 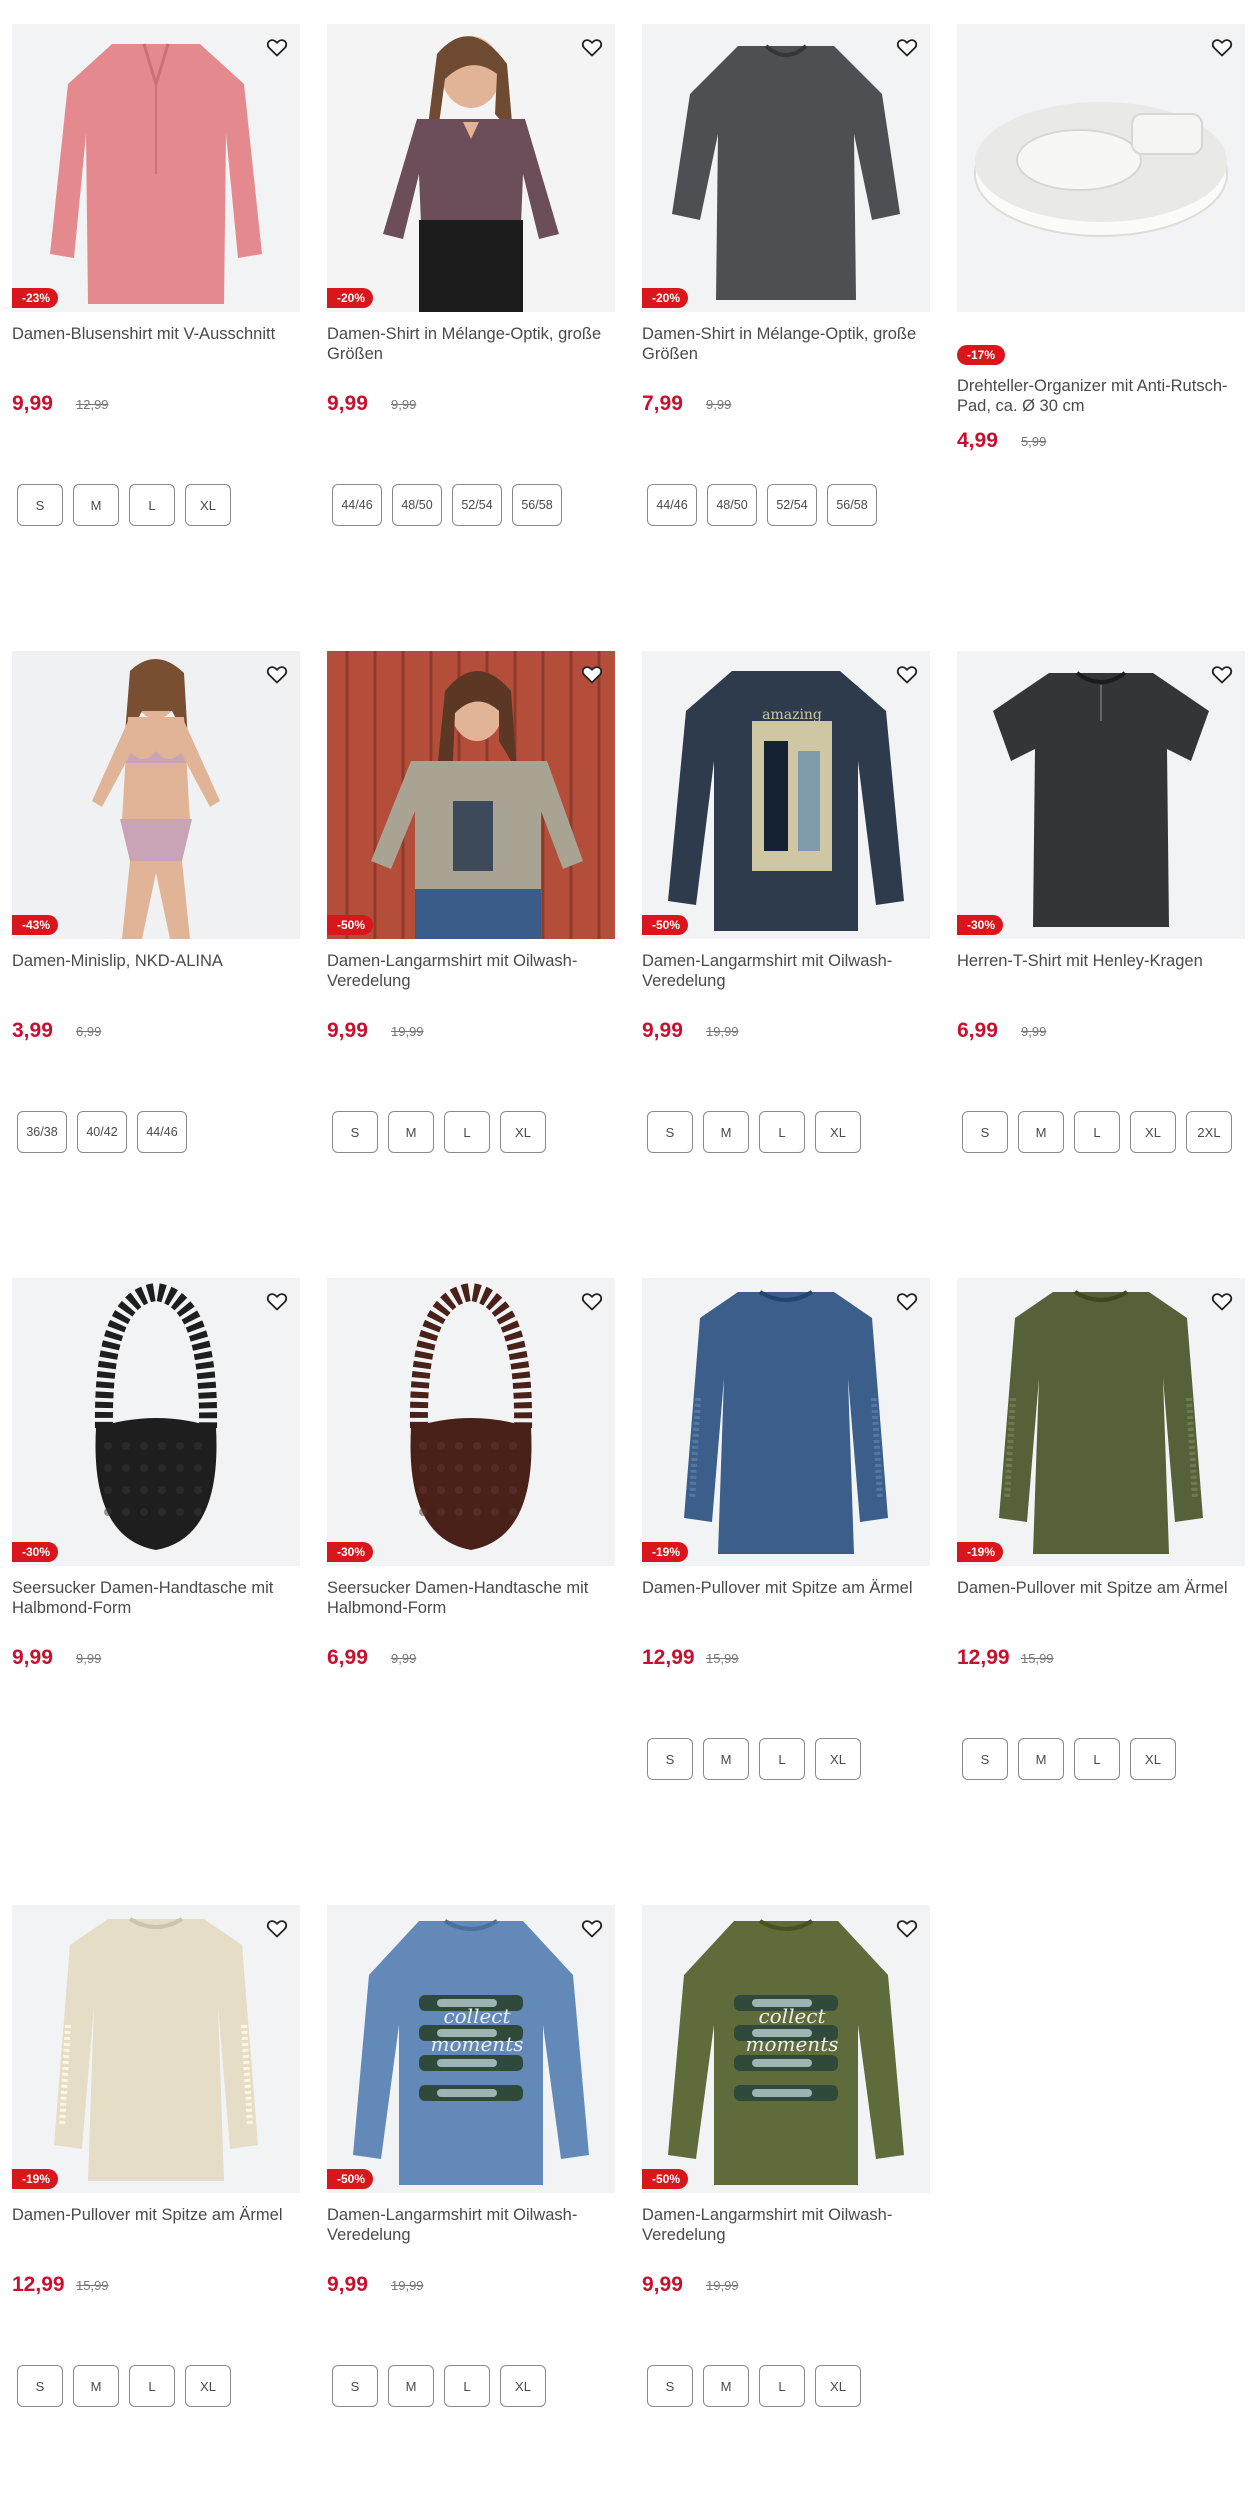 What do you see at coordinates (1209, 1132) in the screenshot?
I see `size-option: 2XL` at bounding box center [1209, 1132].